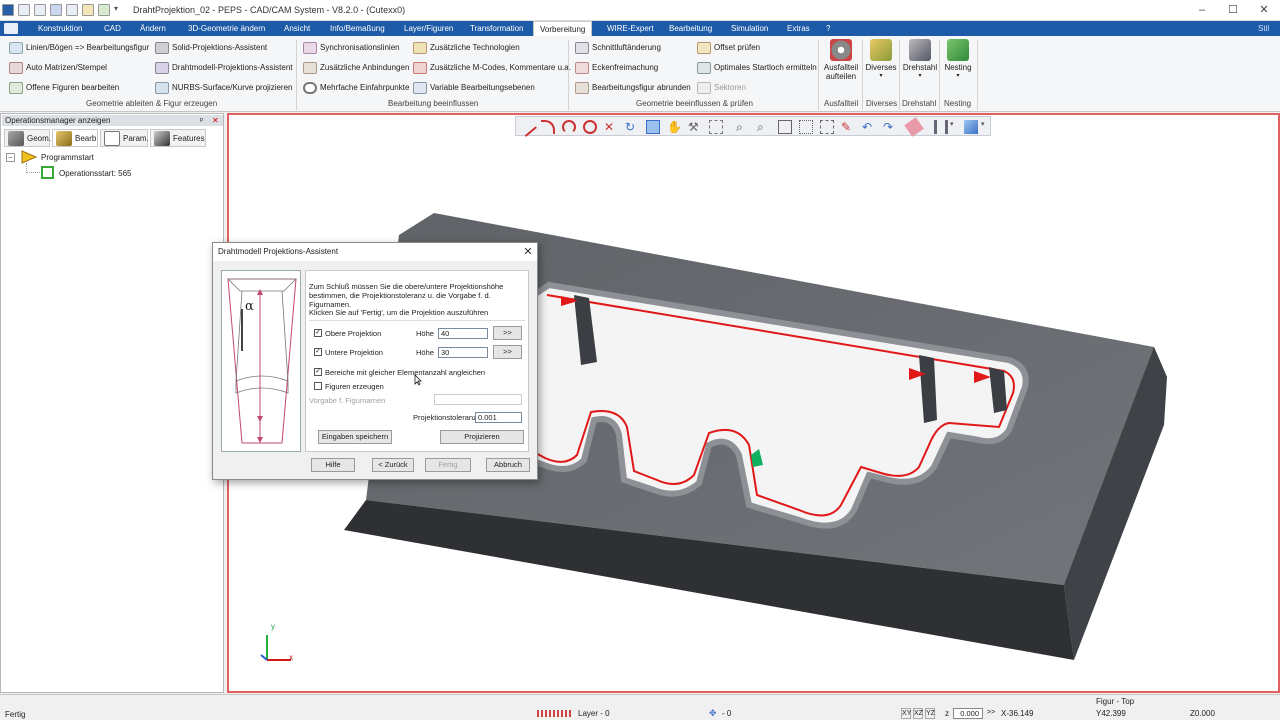  What do you see at coordinates (223, 68) in the screenshot?
I see `ribbon-drahtmodell-projektion-button: Drahtmodell-Projektions-Assistent` at bounding box center [223, 68].